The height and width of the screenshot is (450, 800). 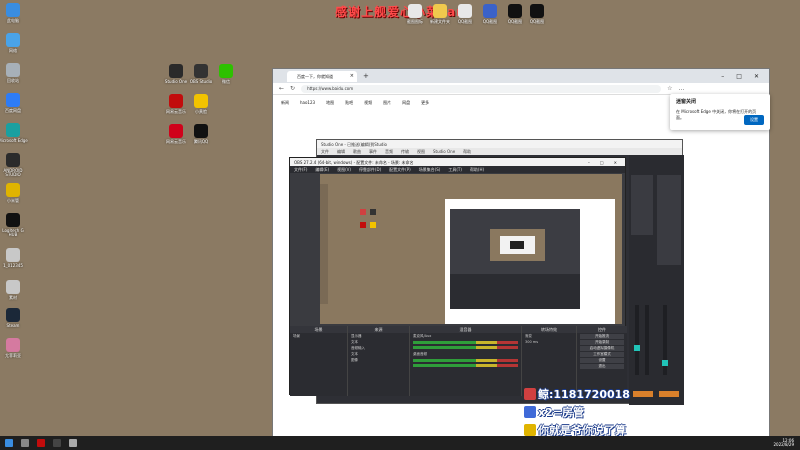 What do you see at coordinates (686, 102) in the screenshot?
I see `popup-title: 迷窗关闭` at bounding box center [686, 102].